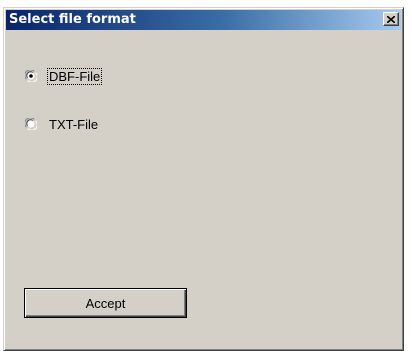 This screenshot has width=412, height=354. Describe the element at coordinates (203, 20) in the screenshot. I see `title-bar: Select file format` at that location.